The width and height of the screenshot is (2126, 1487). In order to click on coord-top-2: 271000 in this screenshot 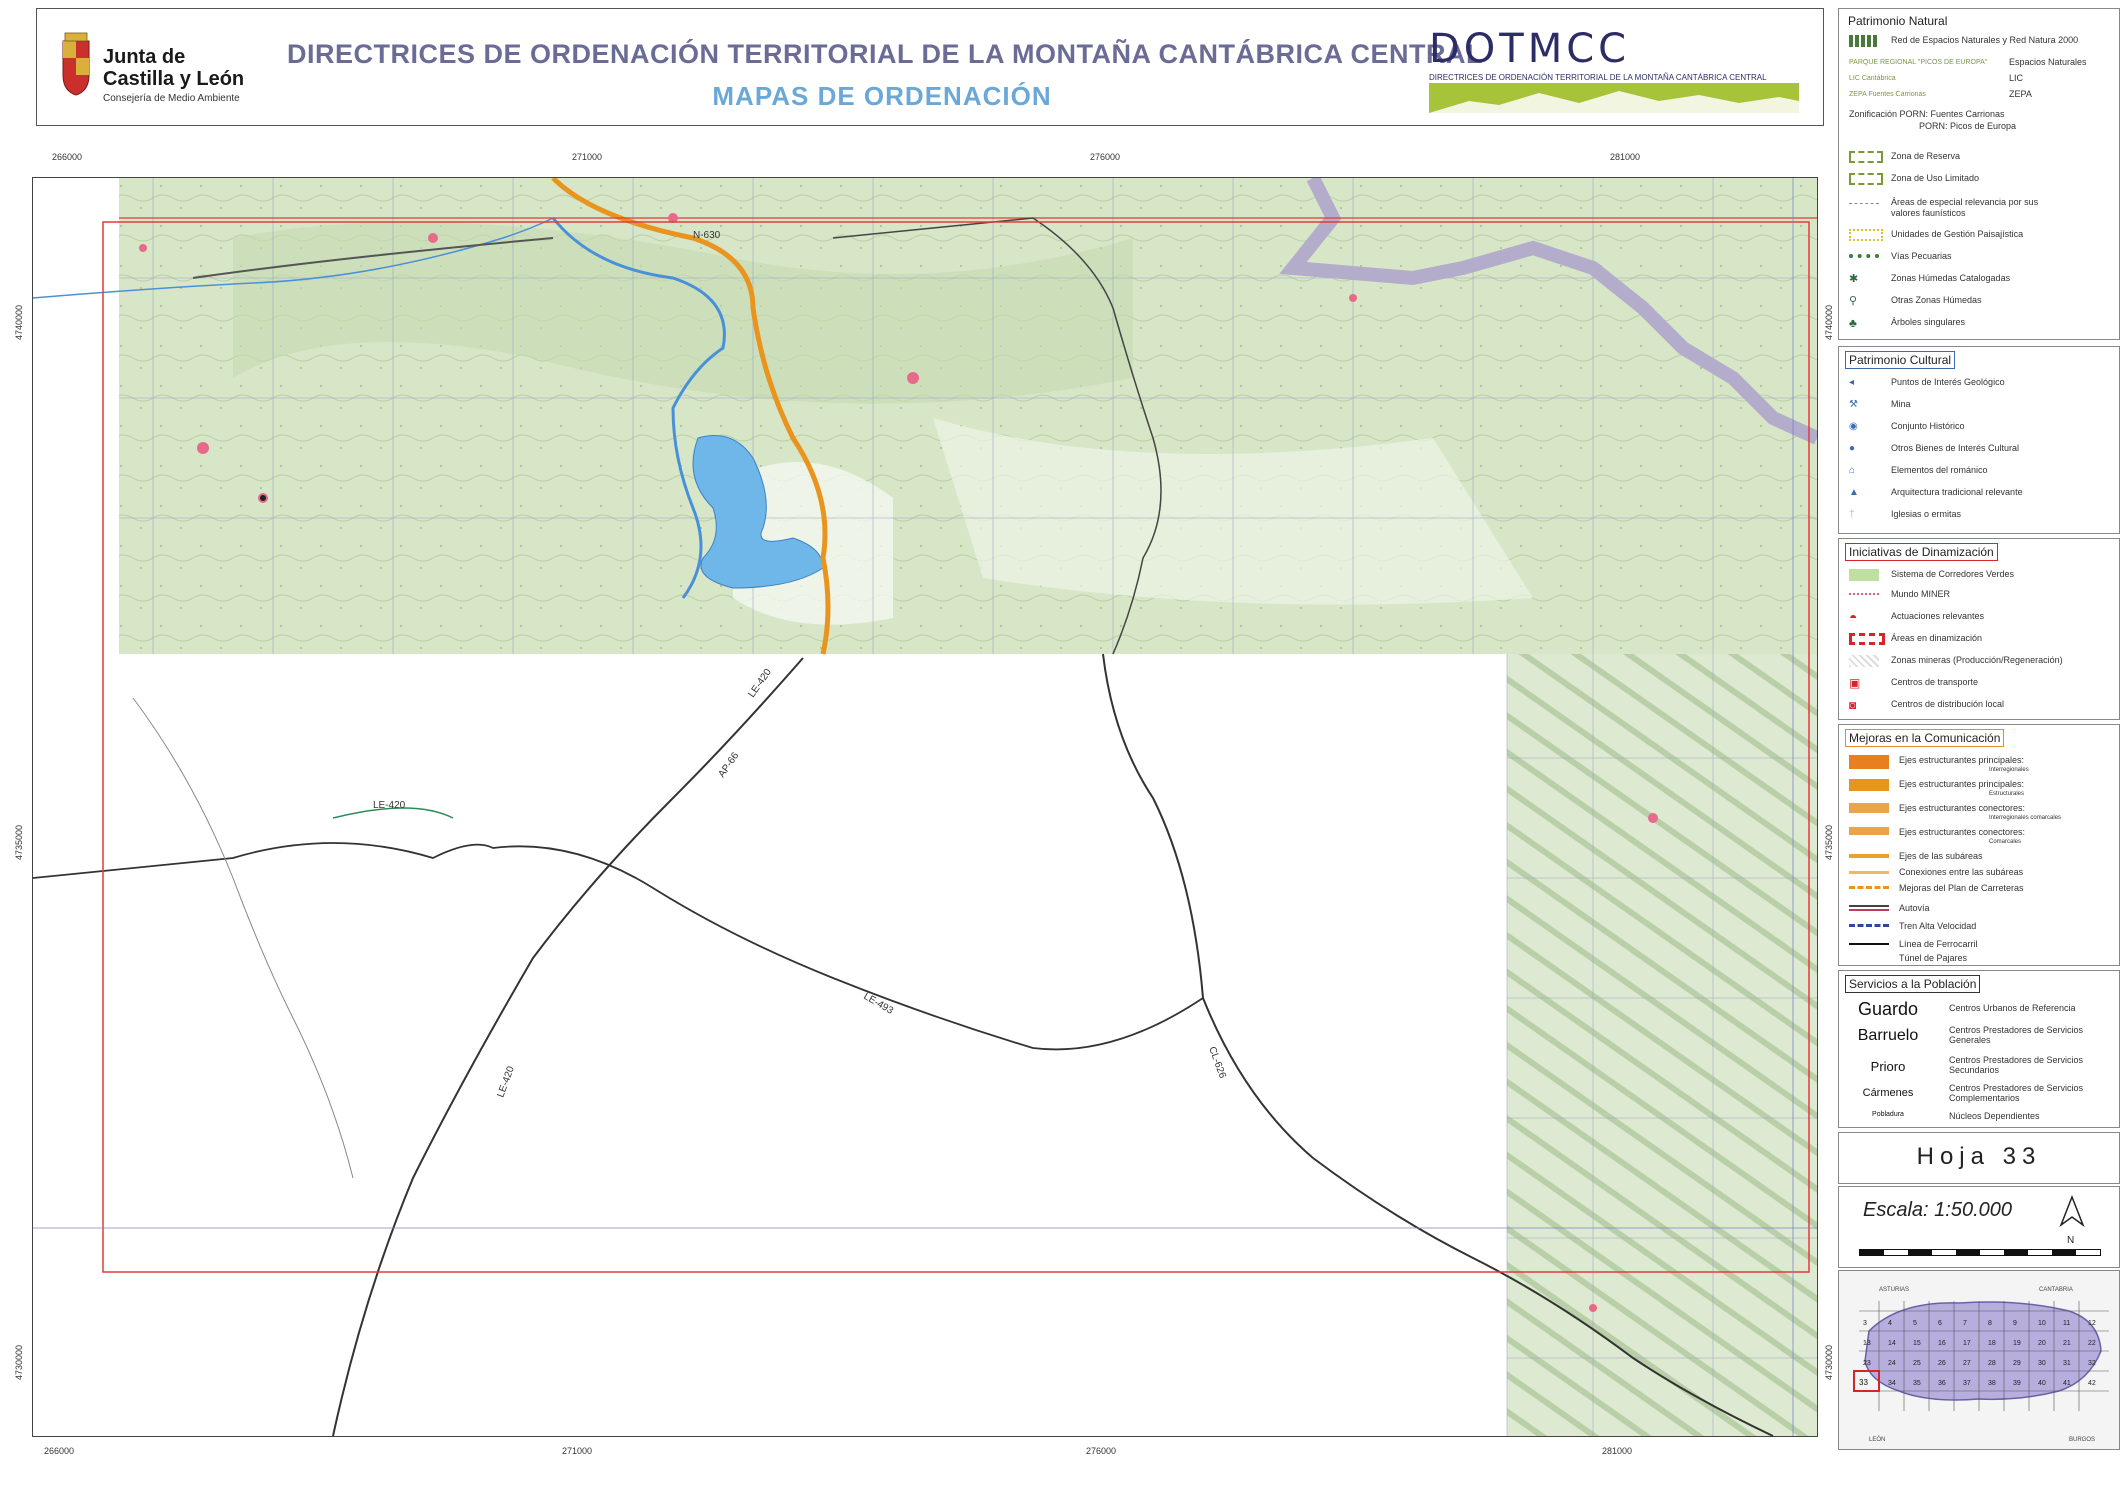, I will do `click(587, 157)`.